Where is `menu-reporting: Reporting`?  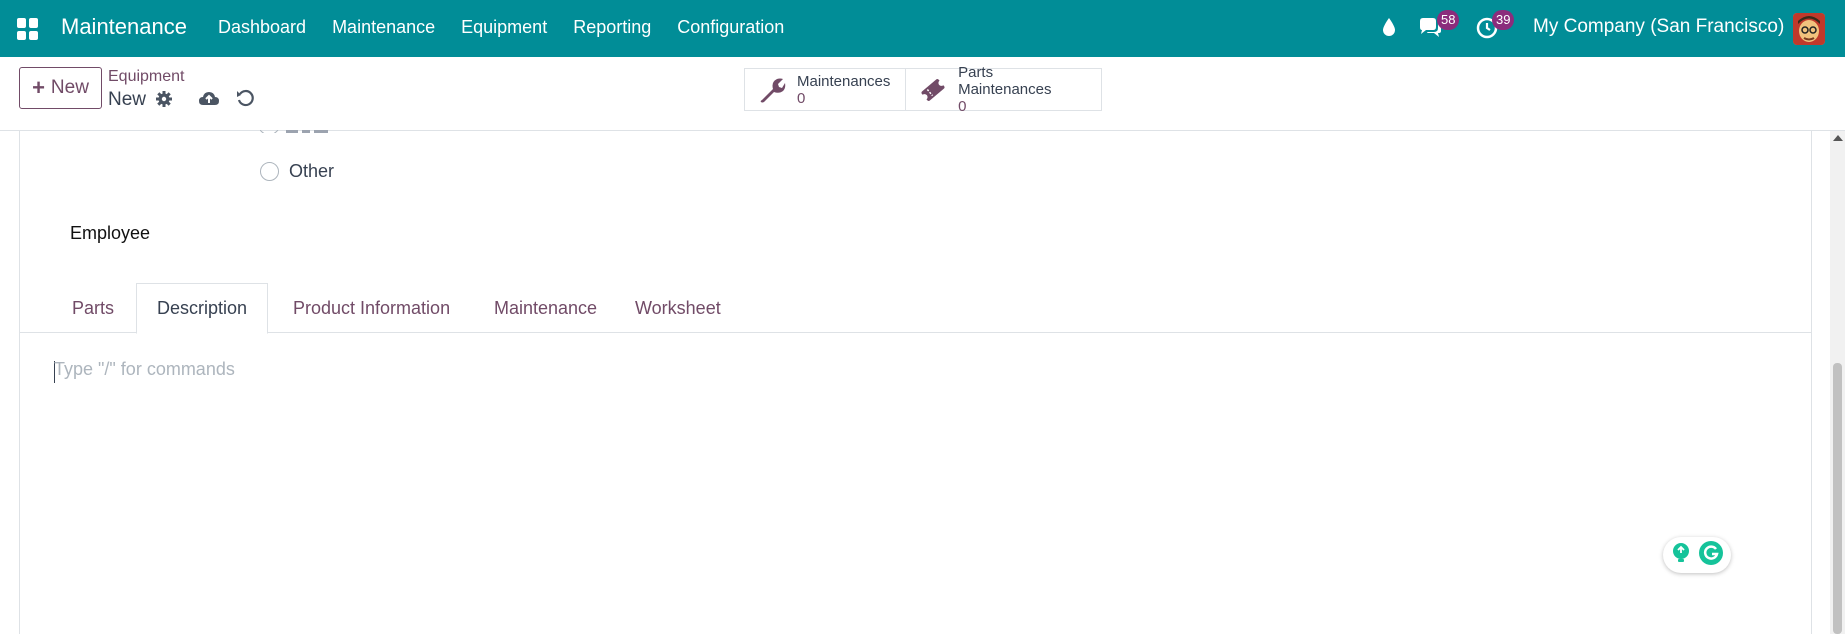 menu-reporting: Reporting is located at coordinates (612, 27).